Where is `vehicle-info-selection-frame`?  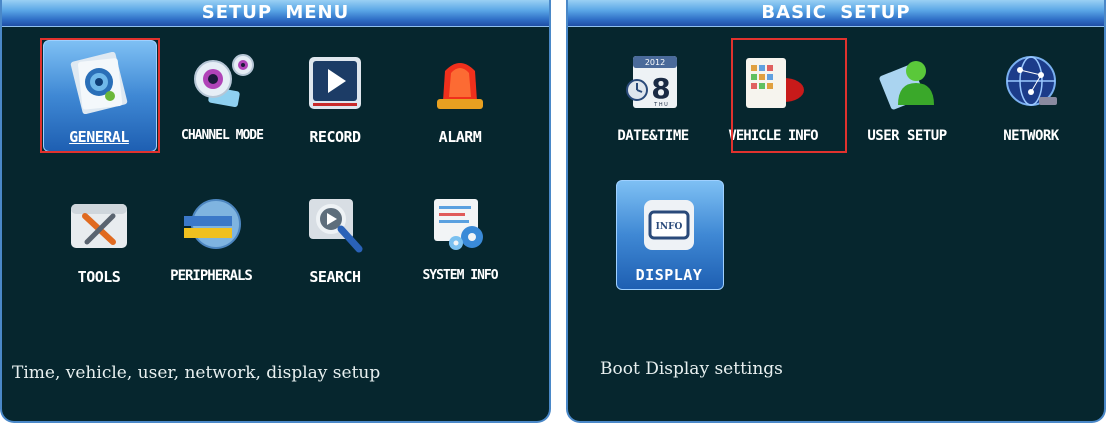
vehicle-info-selection-frame is located at coordinates (789, 95).